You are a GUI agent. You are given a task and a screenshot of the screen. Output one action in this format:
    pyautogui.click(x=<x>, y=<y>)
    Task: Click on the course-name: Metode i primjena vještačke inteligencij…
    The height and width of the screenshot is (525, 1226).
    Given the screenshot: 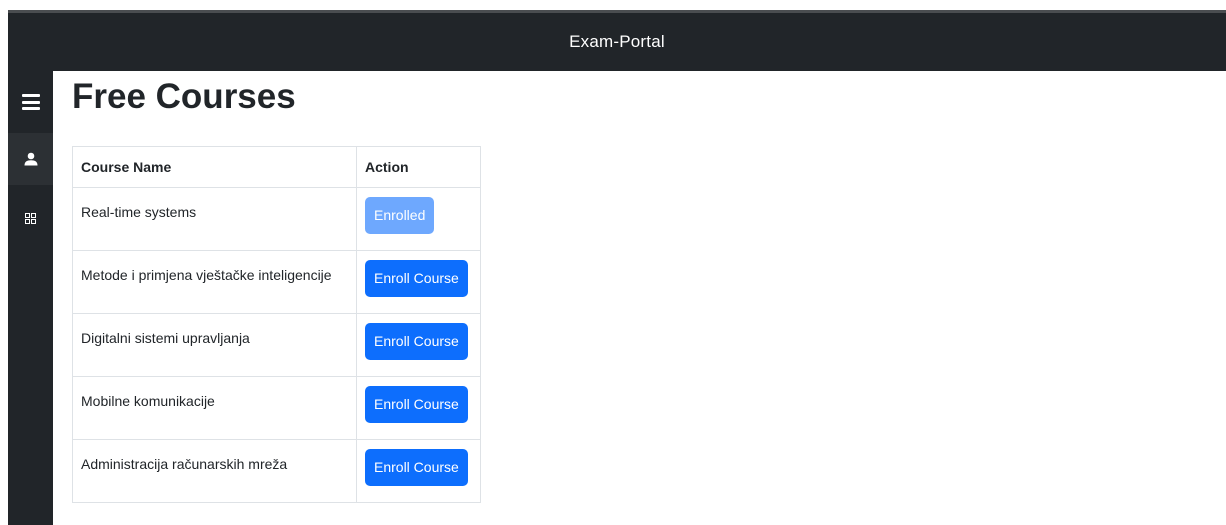 What is the action you would take?
    pyautogui.click(x=214, y=282)
    